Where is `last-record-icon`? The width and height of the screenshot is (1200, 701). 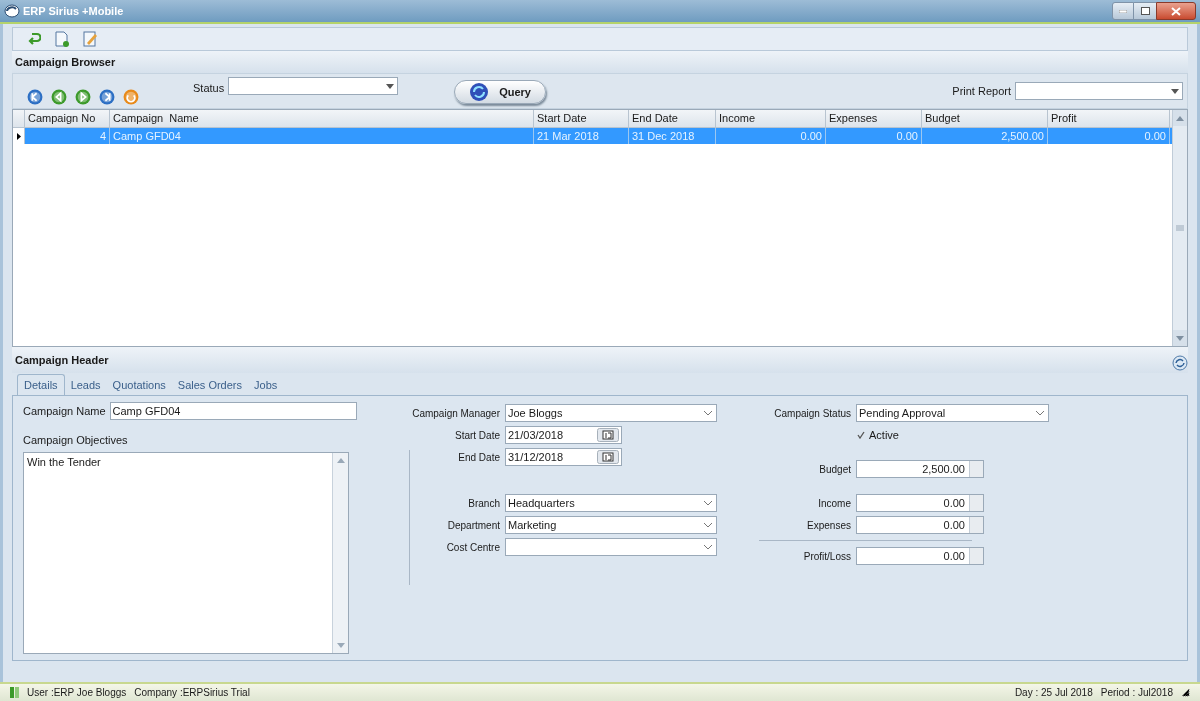
last-record-icon is located at coordinates (107, 97).